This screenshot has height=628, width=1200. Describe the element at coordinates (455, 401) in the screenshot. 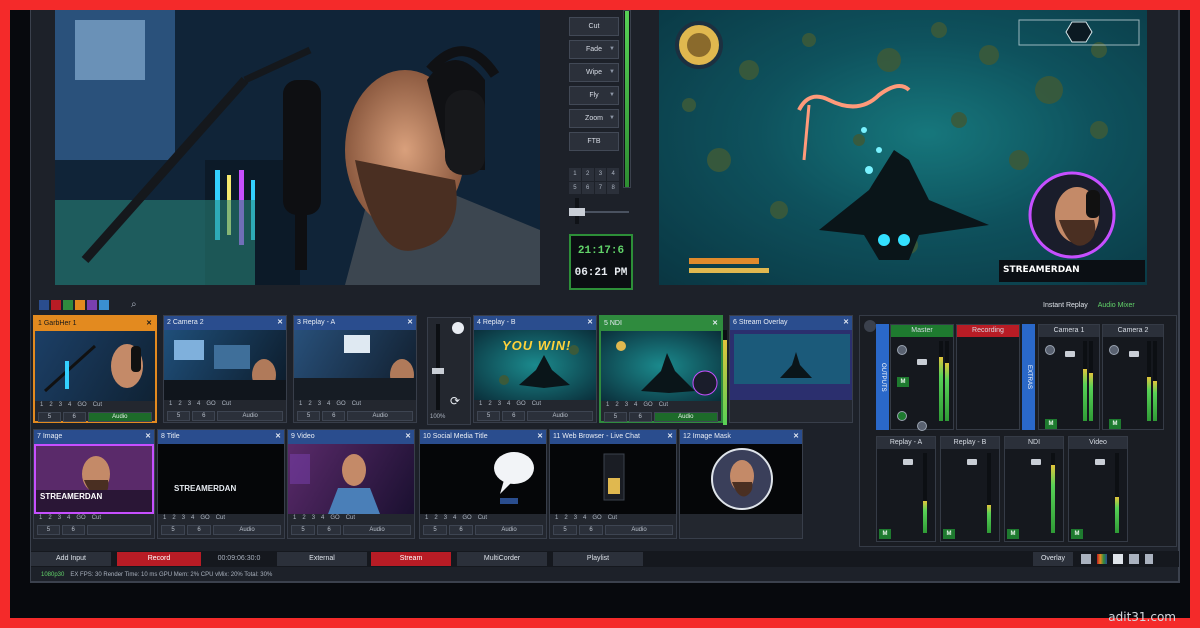

I see `refresh-icon: ⟳` at that location.